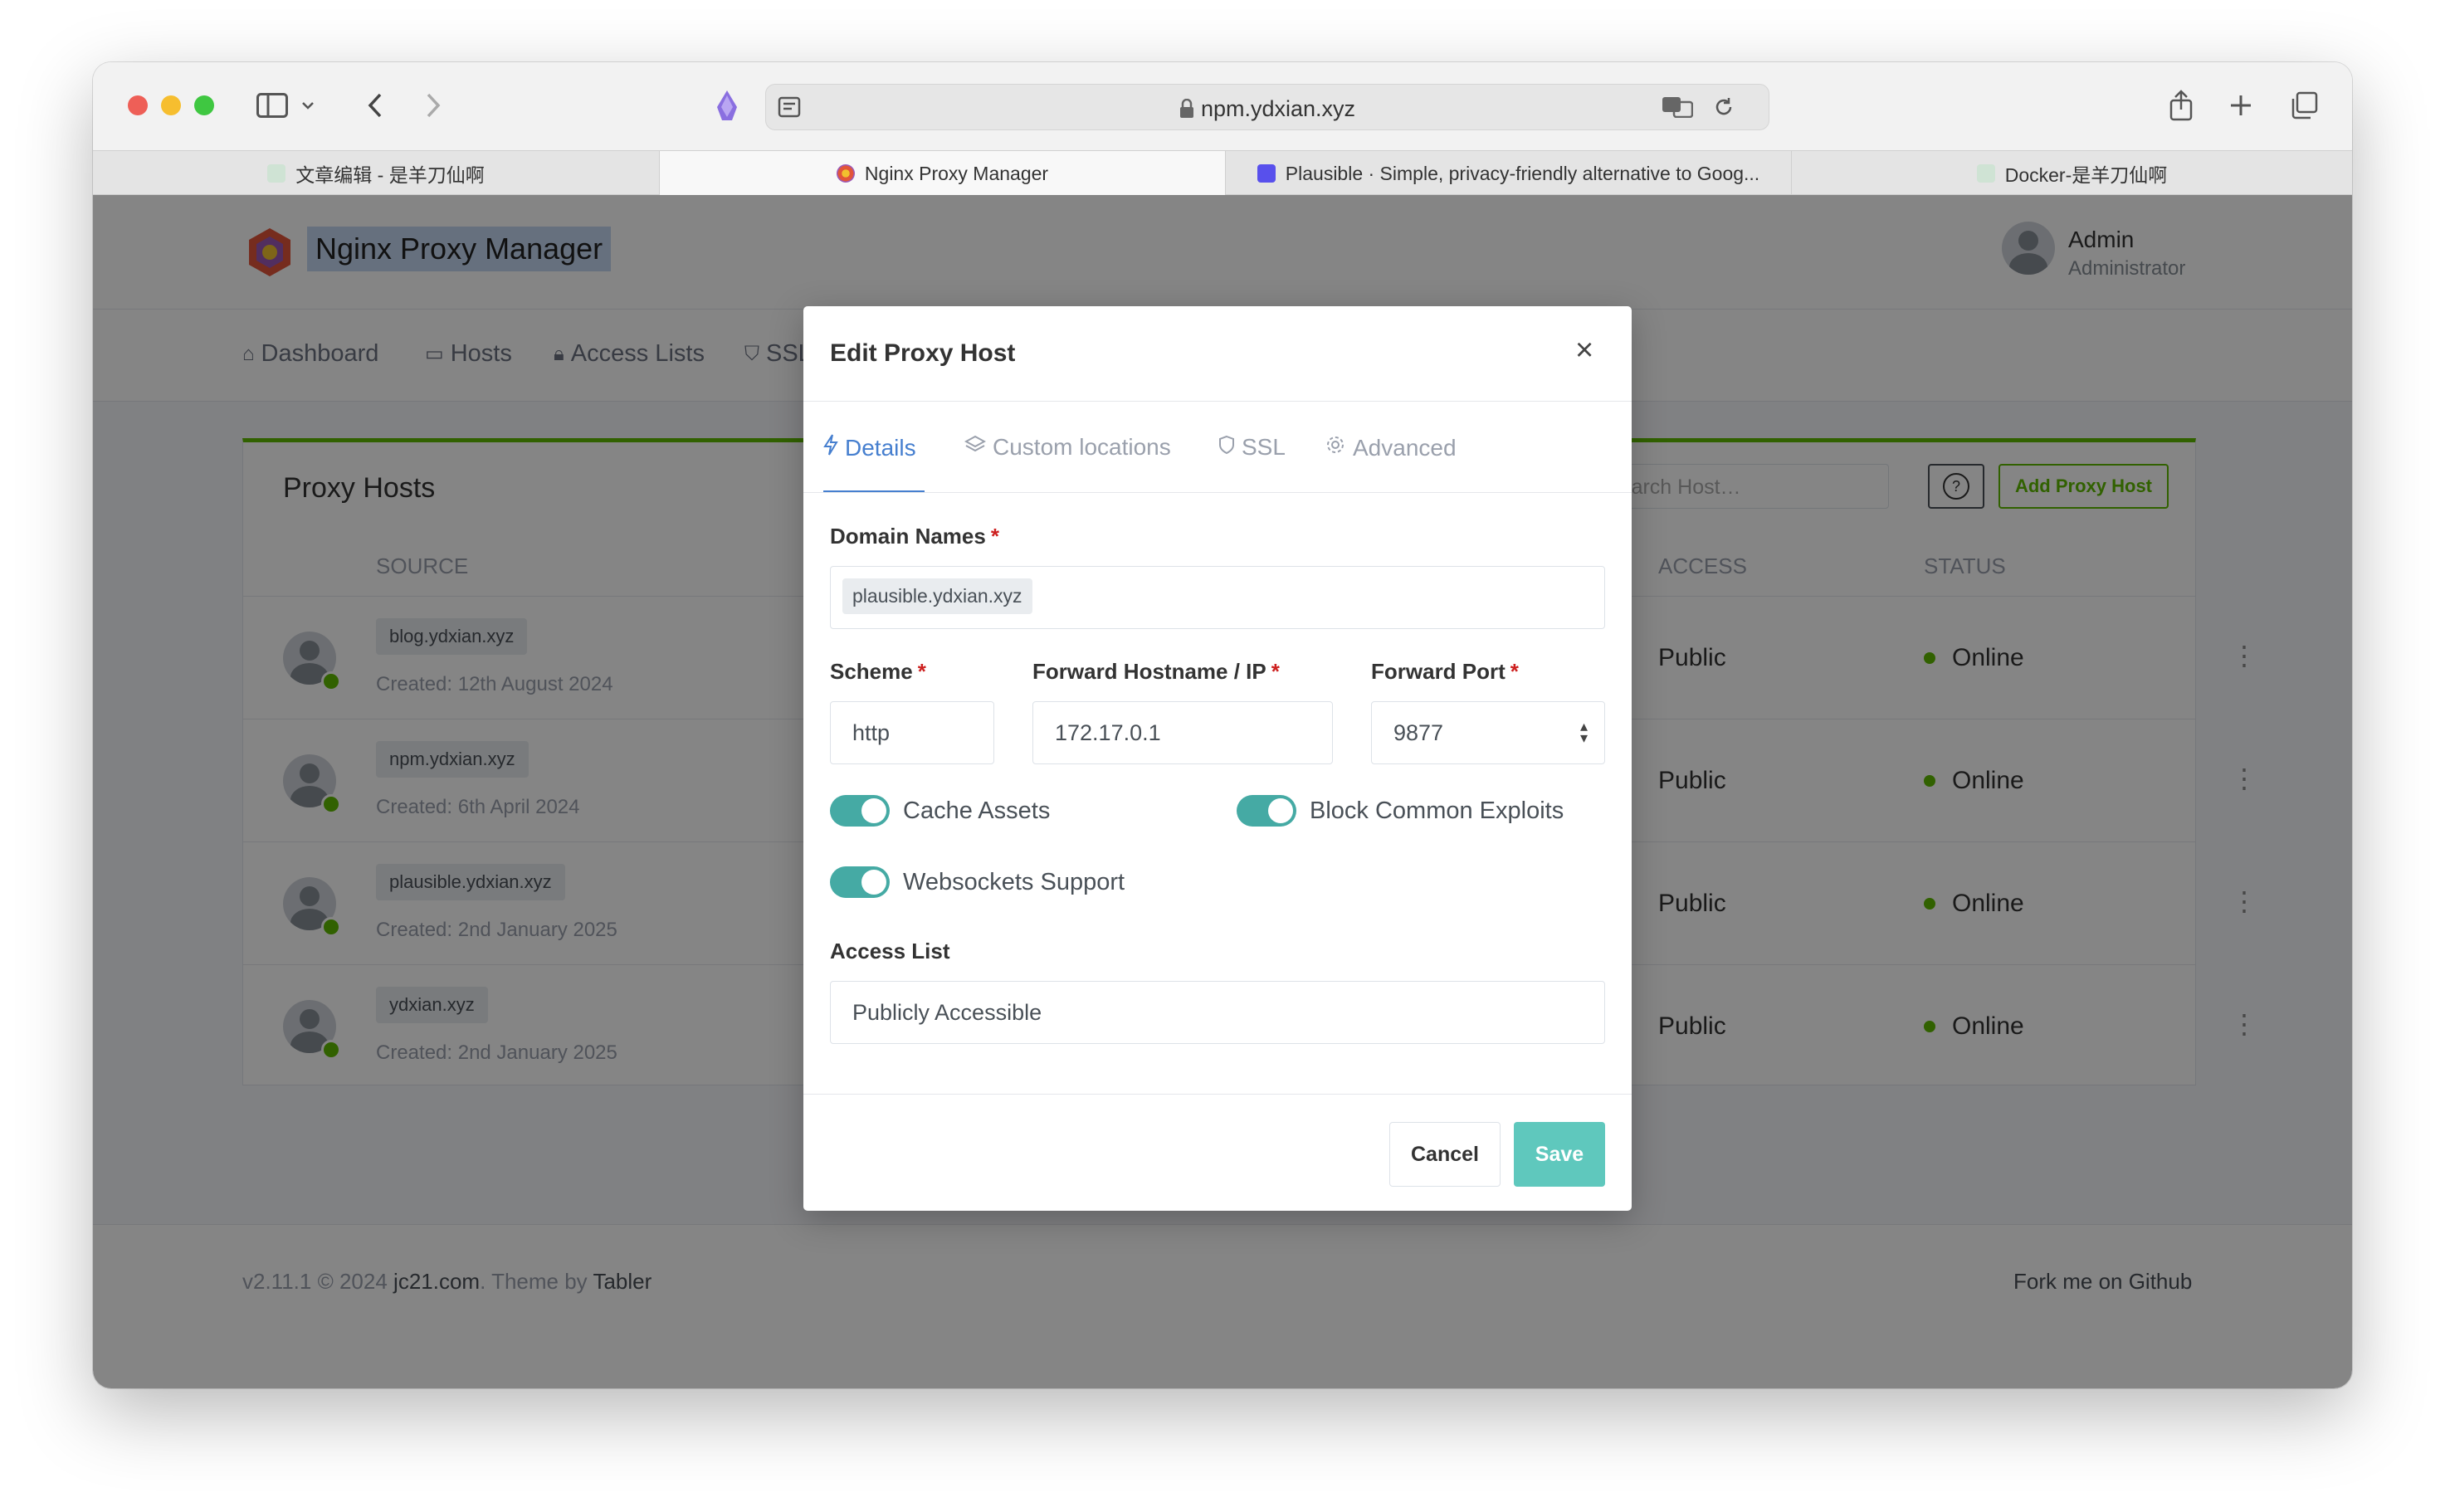 The width and height of the screenshot is (2445, 1512). What do you see at coordinates (1186, 111) in the screenshot?
I see `lock-icon` at bounding box center [1186, 111].